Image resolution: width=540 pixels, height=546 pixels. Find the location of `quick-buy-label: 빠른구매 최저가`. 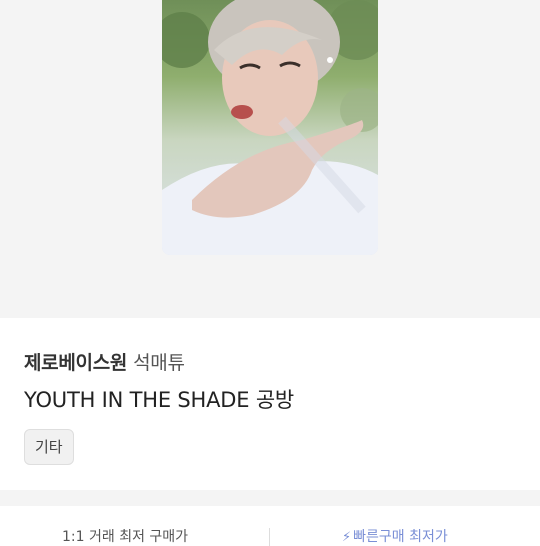

quick-buy-label: 빠른구매 최저가 is located at coordinates (400, 537).